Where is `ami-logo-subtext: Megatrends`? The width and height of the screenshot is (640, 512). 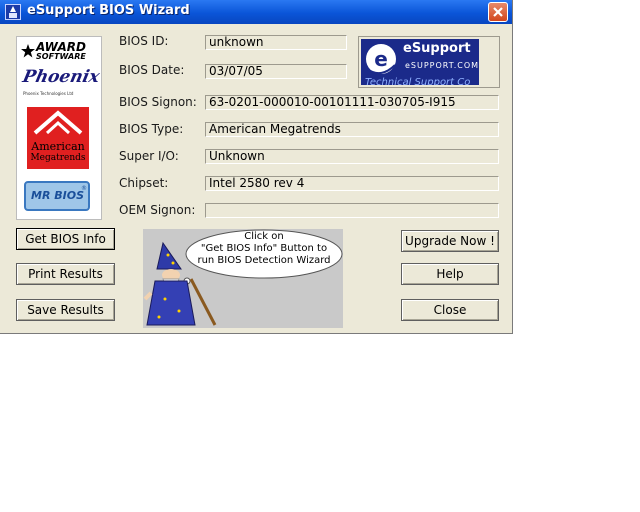
ami-logo-subtext: Megatrends is located at coordinates (58, 158).